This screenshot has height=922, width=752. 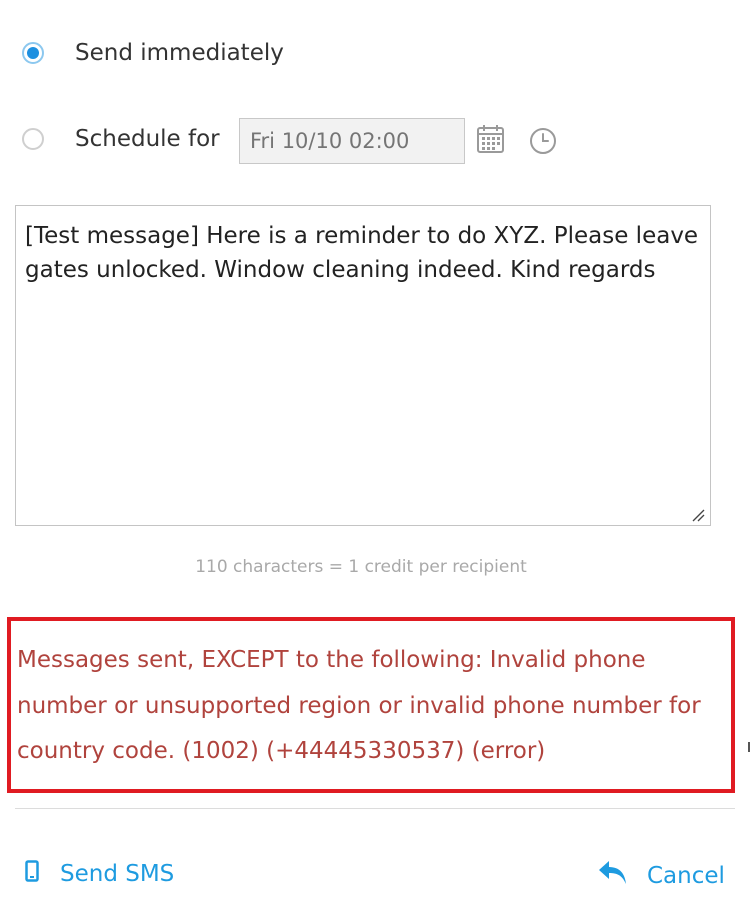 I want to click on resize-grip-icon, so click(x=698, y=517).